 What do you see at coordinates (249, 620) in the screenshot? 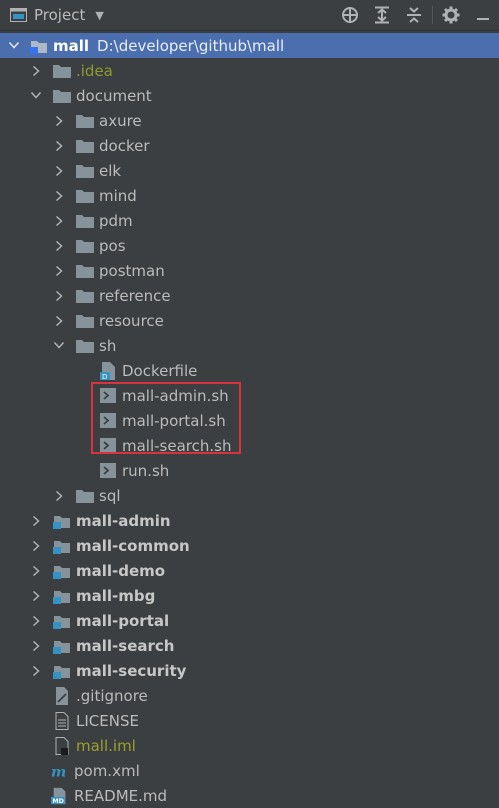
I see `tree-node-module-mall-portal: mall-portal` at bounding box center [249, 620].